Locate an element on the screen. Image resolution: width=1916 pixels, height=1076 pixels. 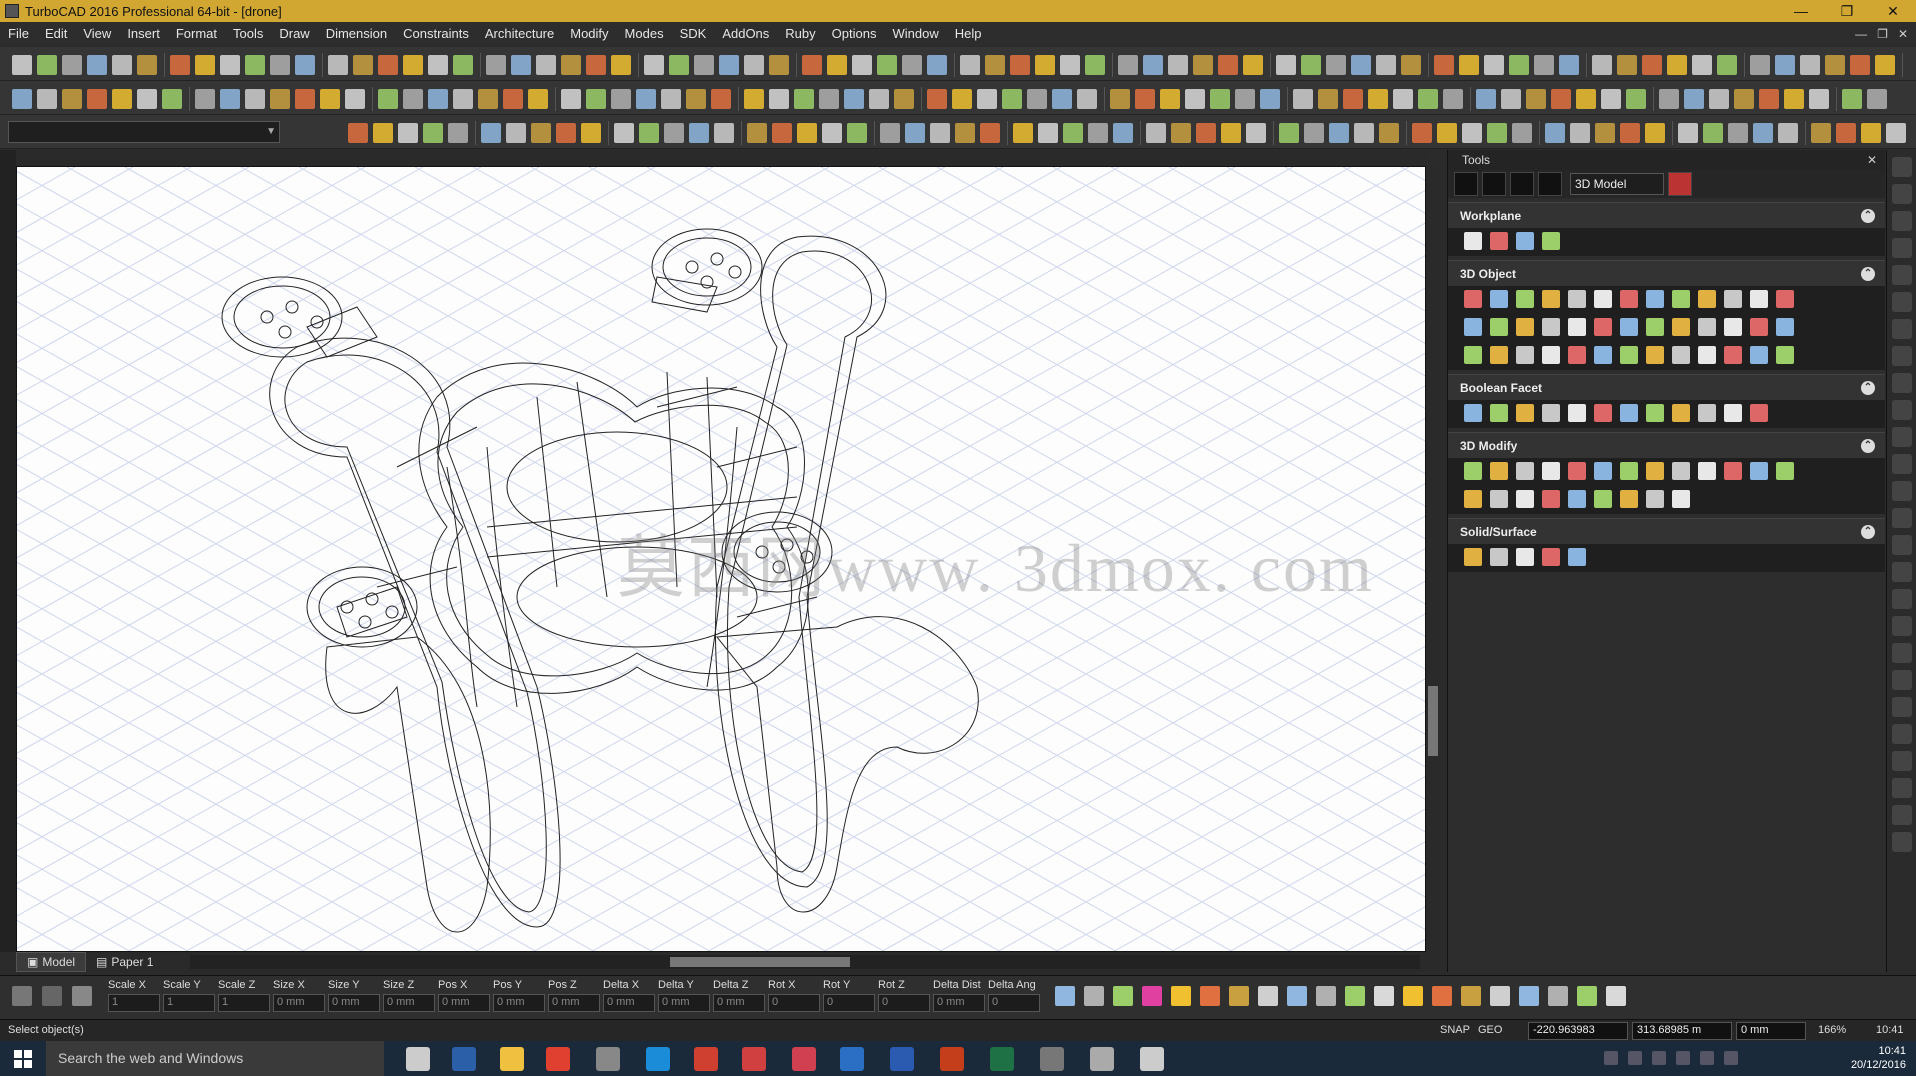
menu-draw: Draw is located at coordinates (294, 34).